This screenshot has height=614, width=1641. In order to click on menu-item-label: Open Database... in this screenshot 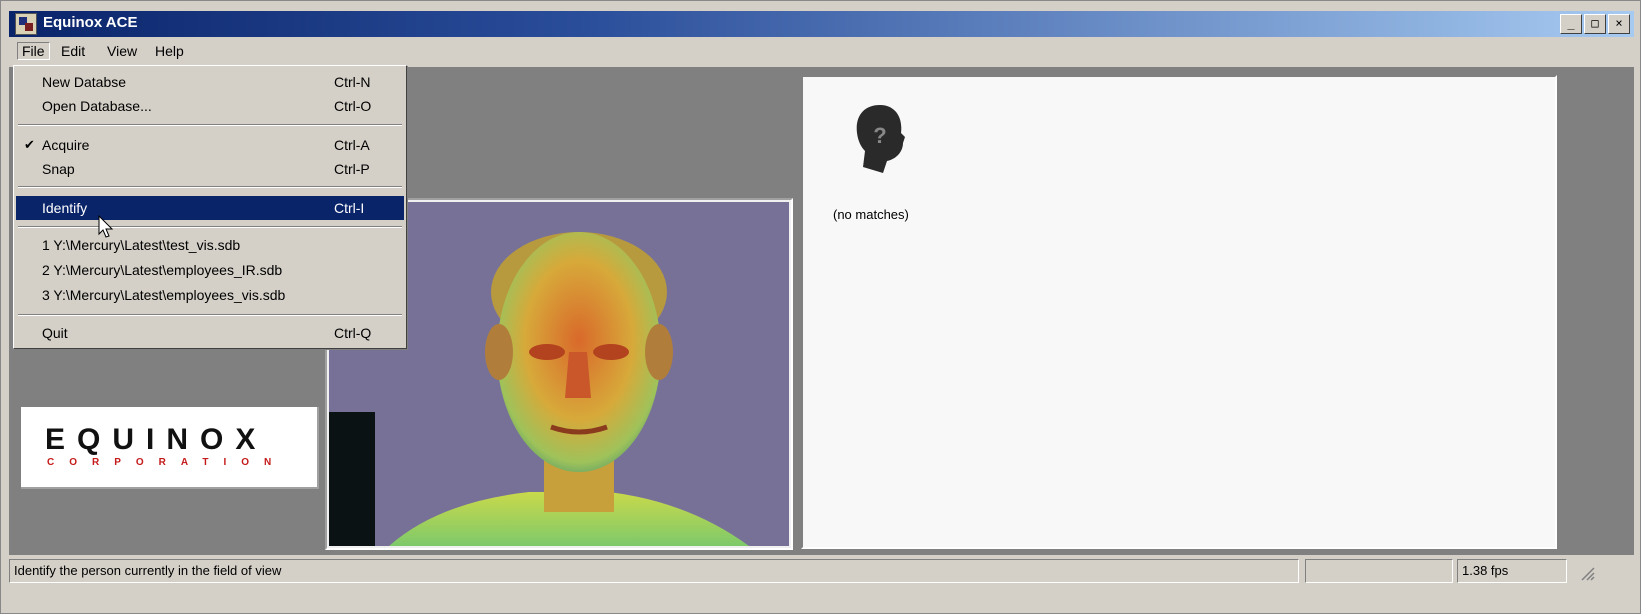, I will do `click(97, 106)`.